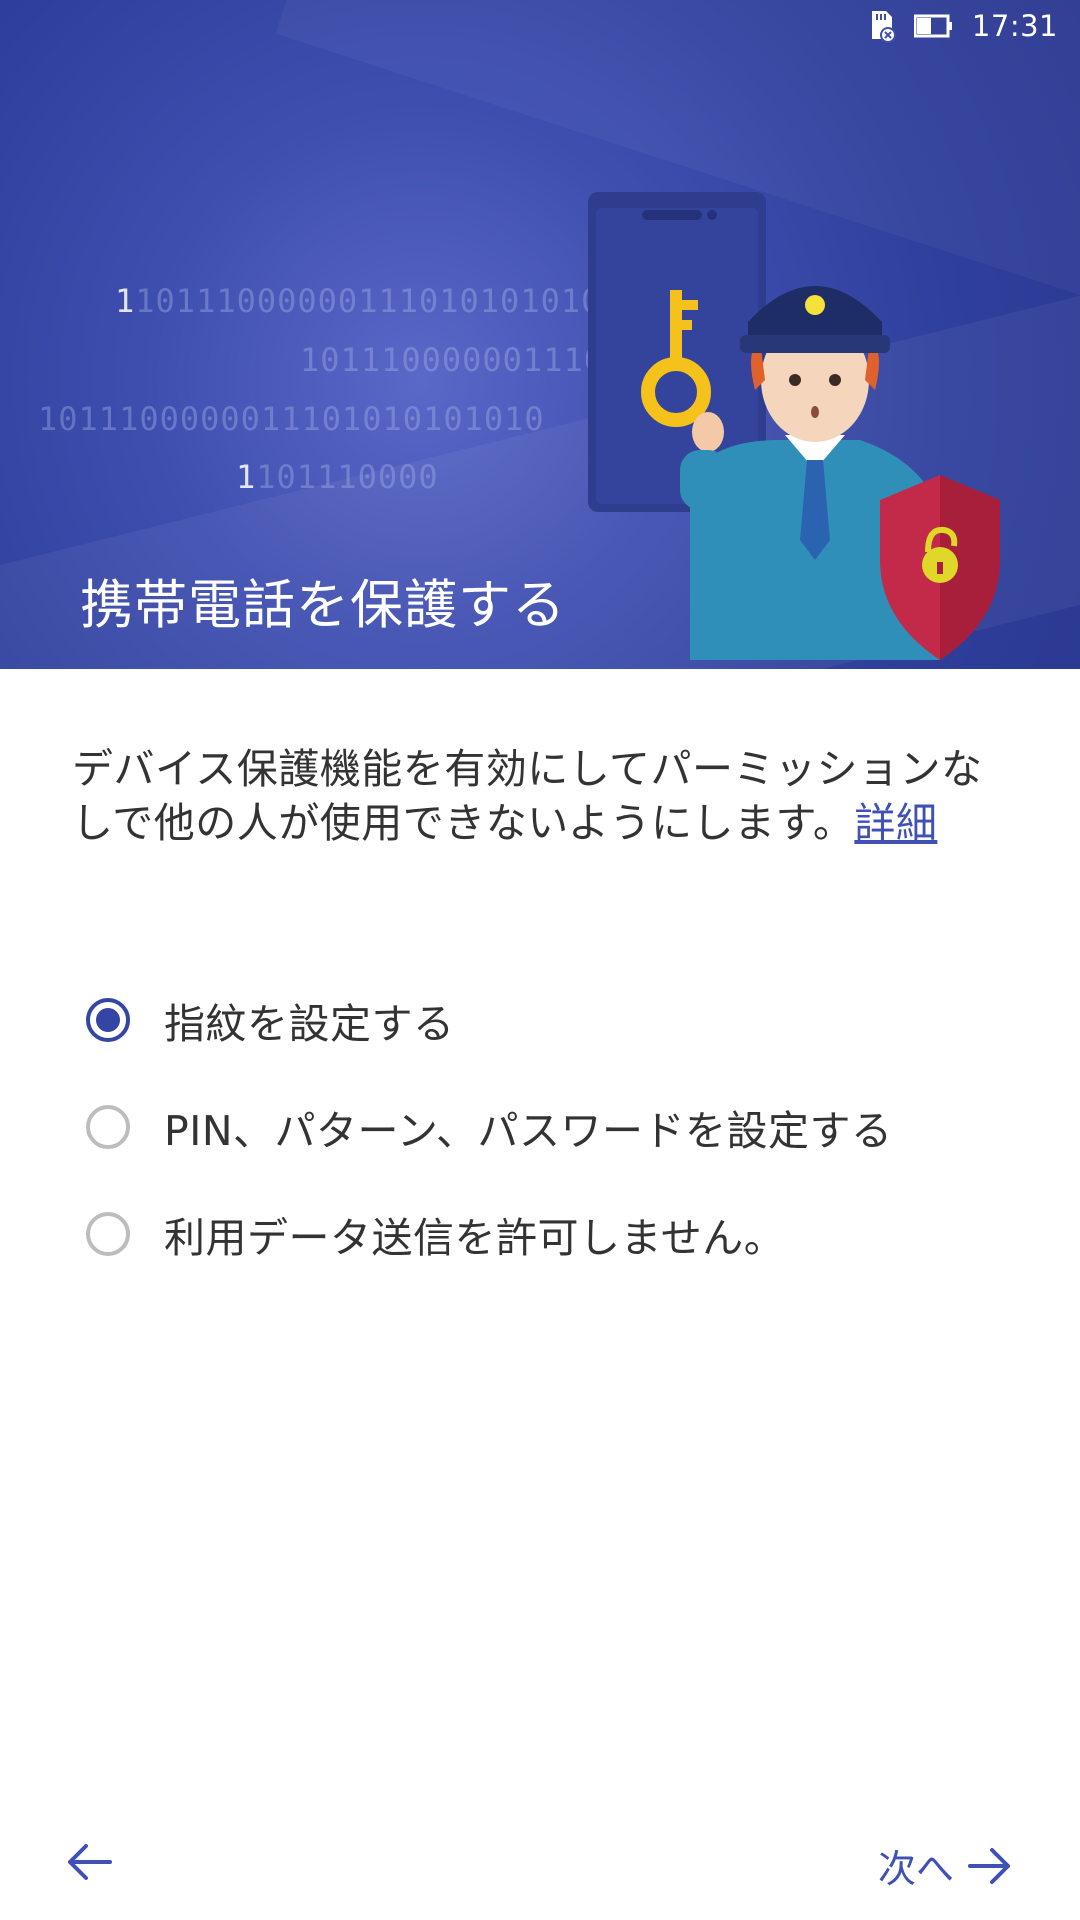  Describe the element at coordinates (989, 1865) in the screenshot. I see `arrow-right-icon` at that location.